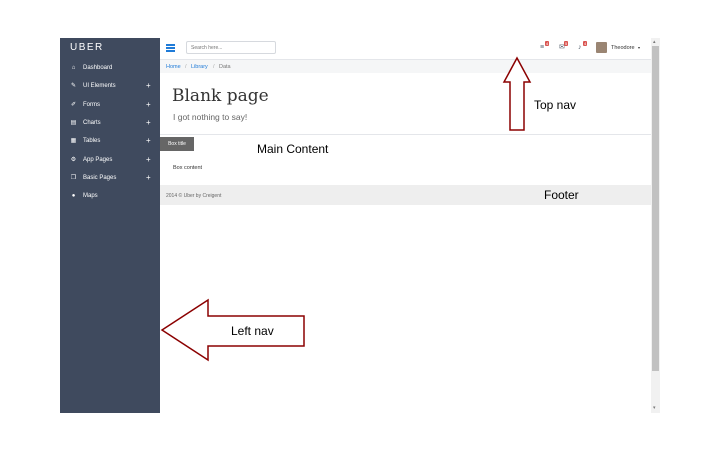 This screenshot has width=720, height=450. I want to click on top-nav-arrow, so click(517, 93).